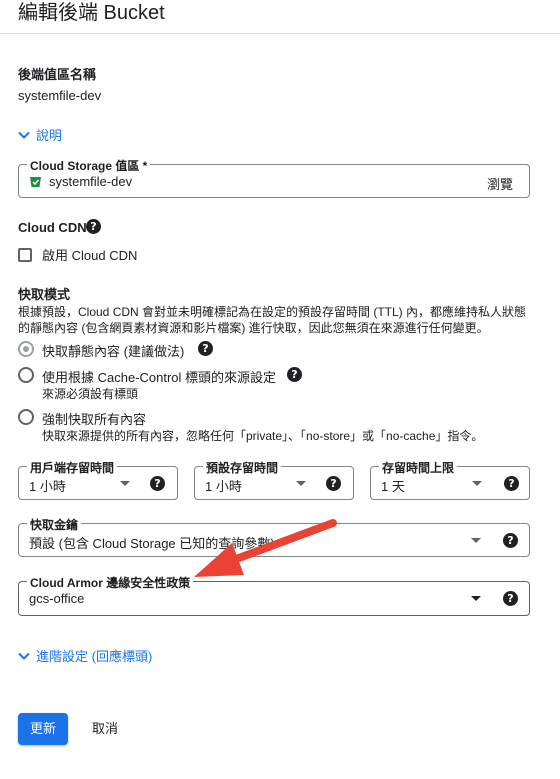  I want to click on cache-static-help-icon: ?, so click(205, 348).